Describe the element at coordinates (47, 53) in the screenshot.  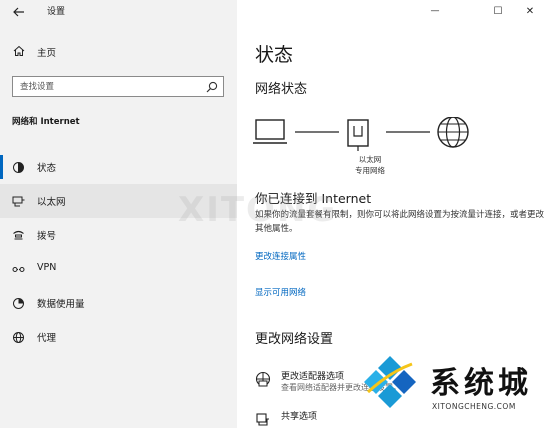
I see `sidebar-home-label: 主页` at that location.